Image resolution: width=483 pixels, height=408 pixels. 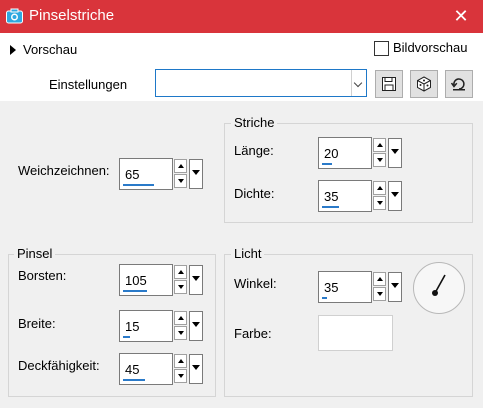 I want to click on borsten-input: 105, so click(x=146, y=280).